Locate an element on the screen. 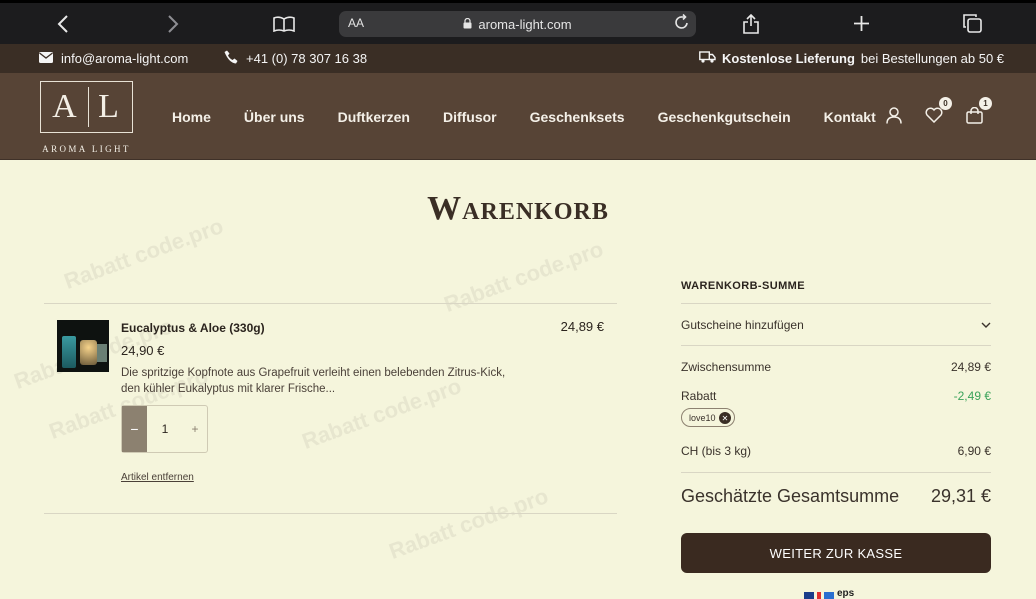 The width and height of the screenshot is (1036, 599). nav-item-diffusor: Diffusor is located at coordinates (470, 117).